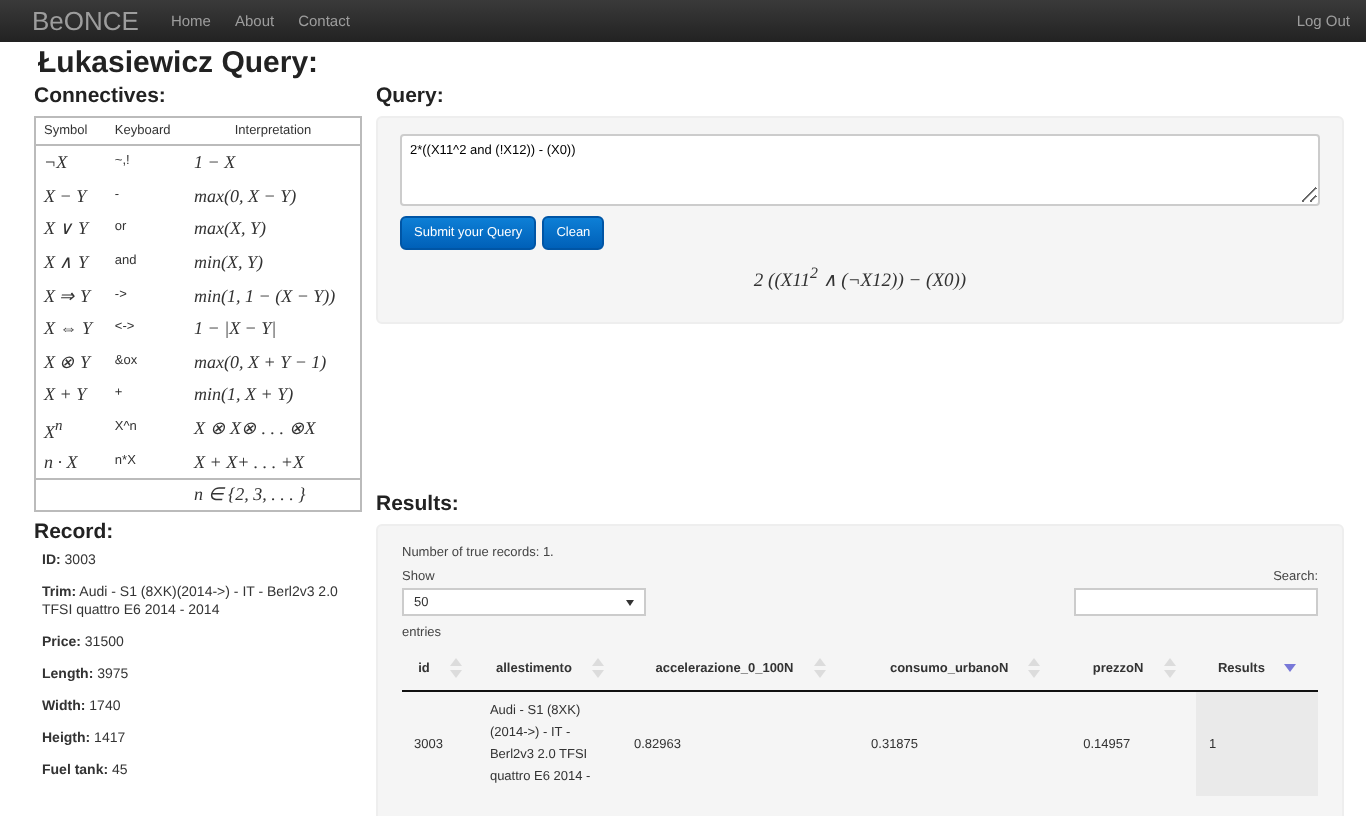 Image resolution: width=1366 pixels, height=816 pixels. I want to click on caret-icon, so click(630, 602).